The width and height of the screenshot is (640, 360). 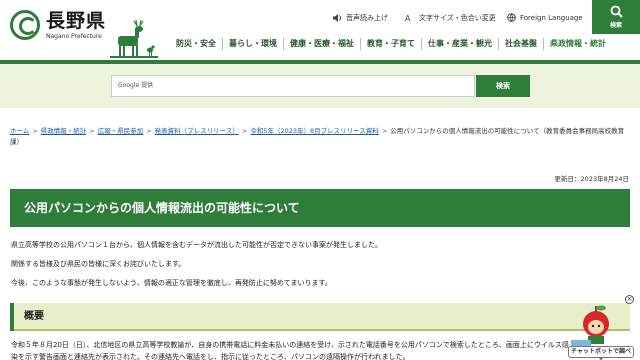 What do you see at coordinates (321, 44) in the screenshot?
I see `nav-item-kenkou: 健康・医療・福祉` at bounding box center [321, 44].